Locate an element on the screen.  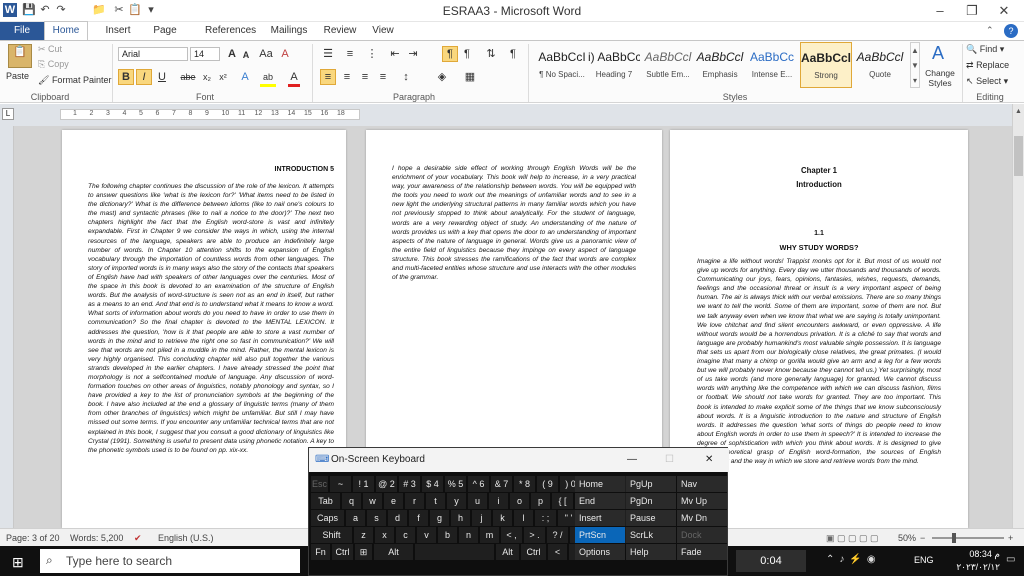
word-app-icon: W is located at coordinates (10, 10).